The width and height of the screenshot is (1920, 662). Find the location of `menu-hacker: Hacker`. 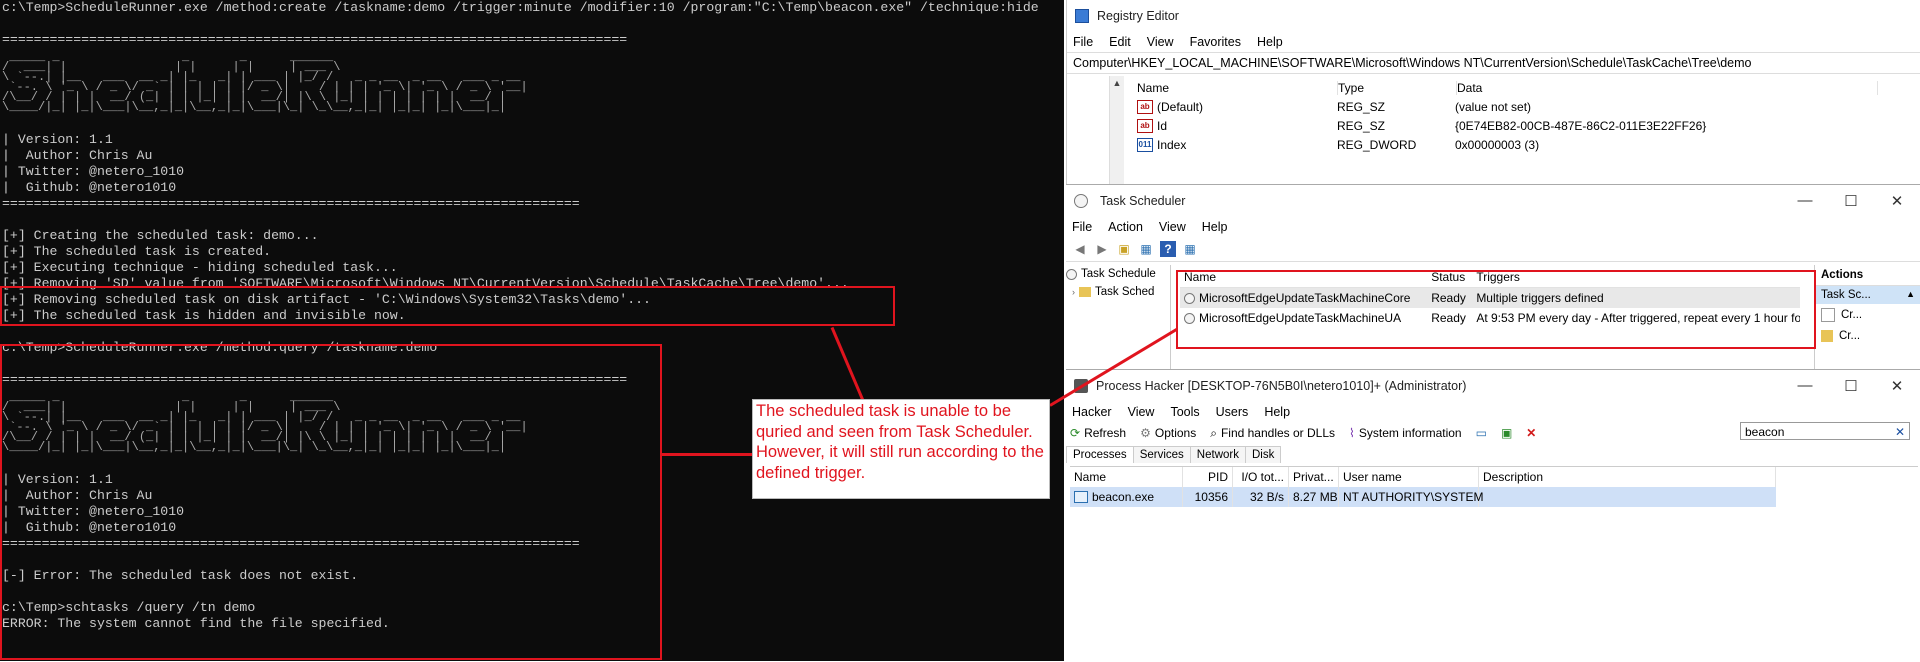

menu-hacker: Hacker is located at coordinates (1092, 412).